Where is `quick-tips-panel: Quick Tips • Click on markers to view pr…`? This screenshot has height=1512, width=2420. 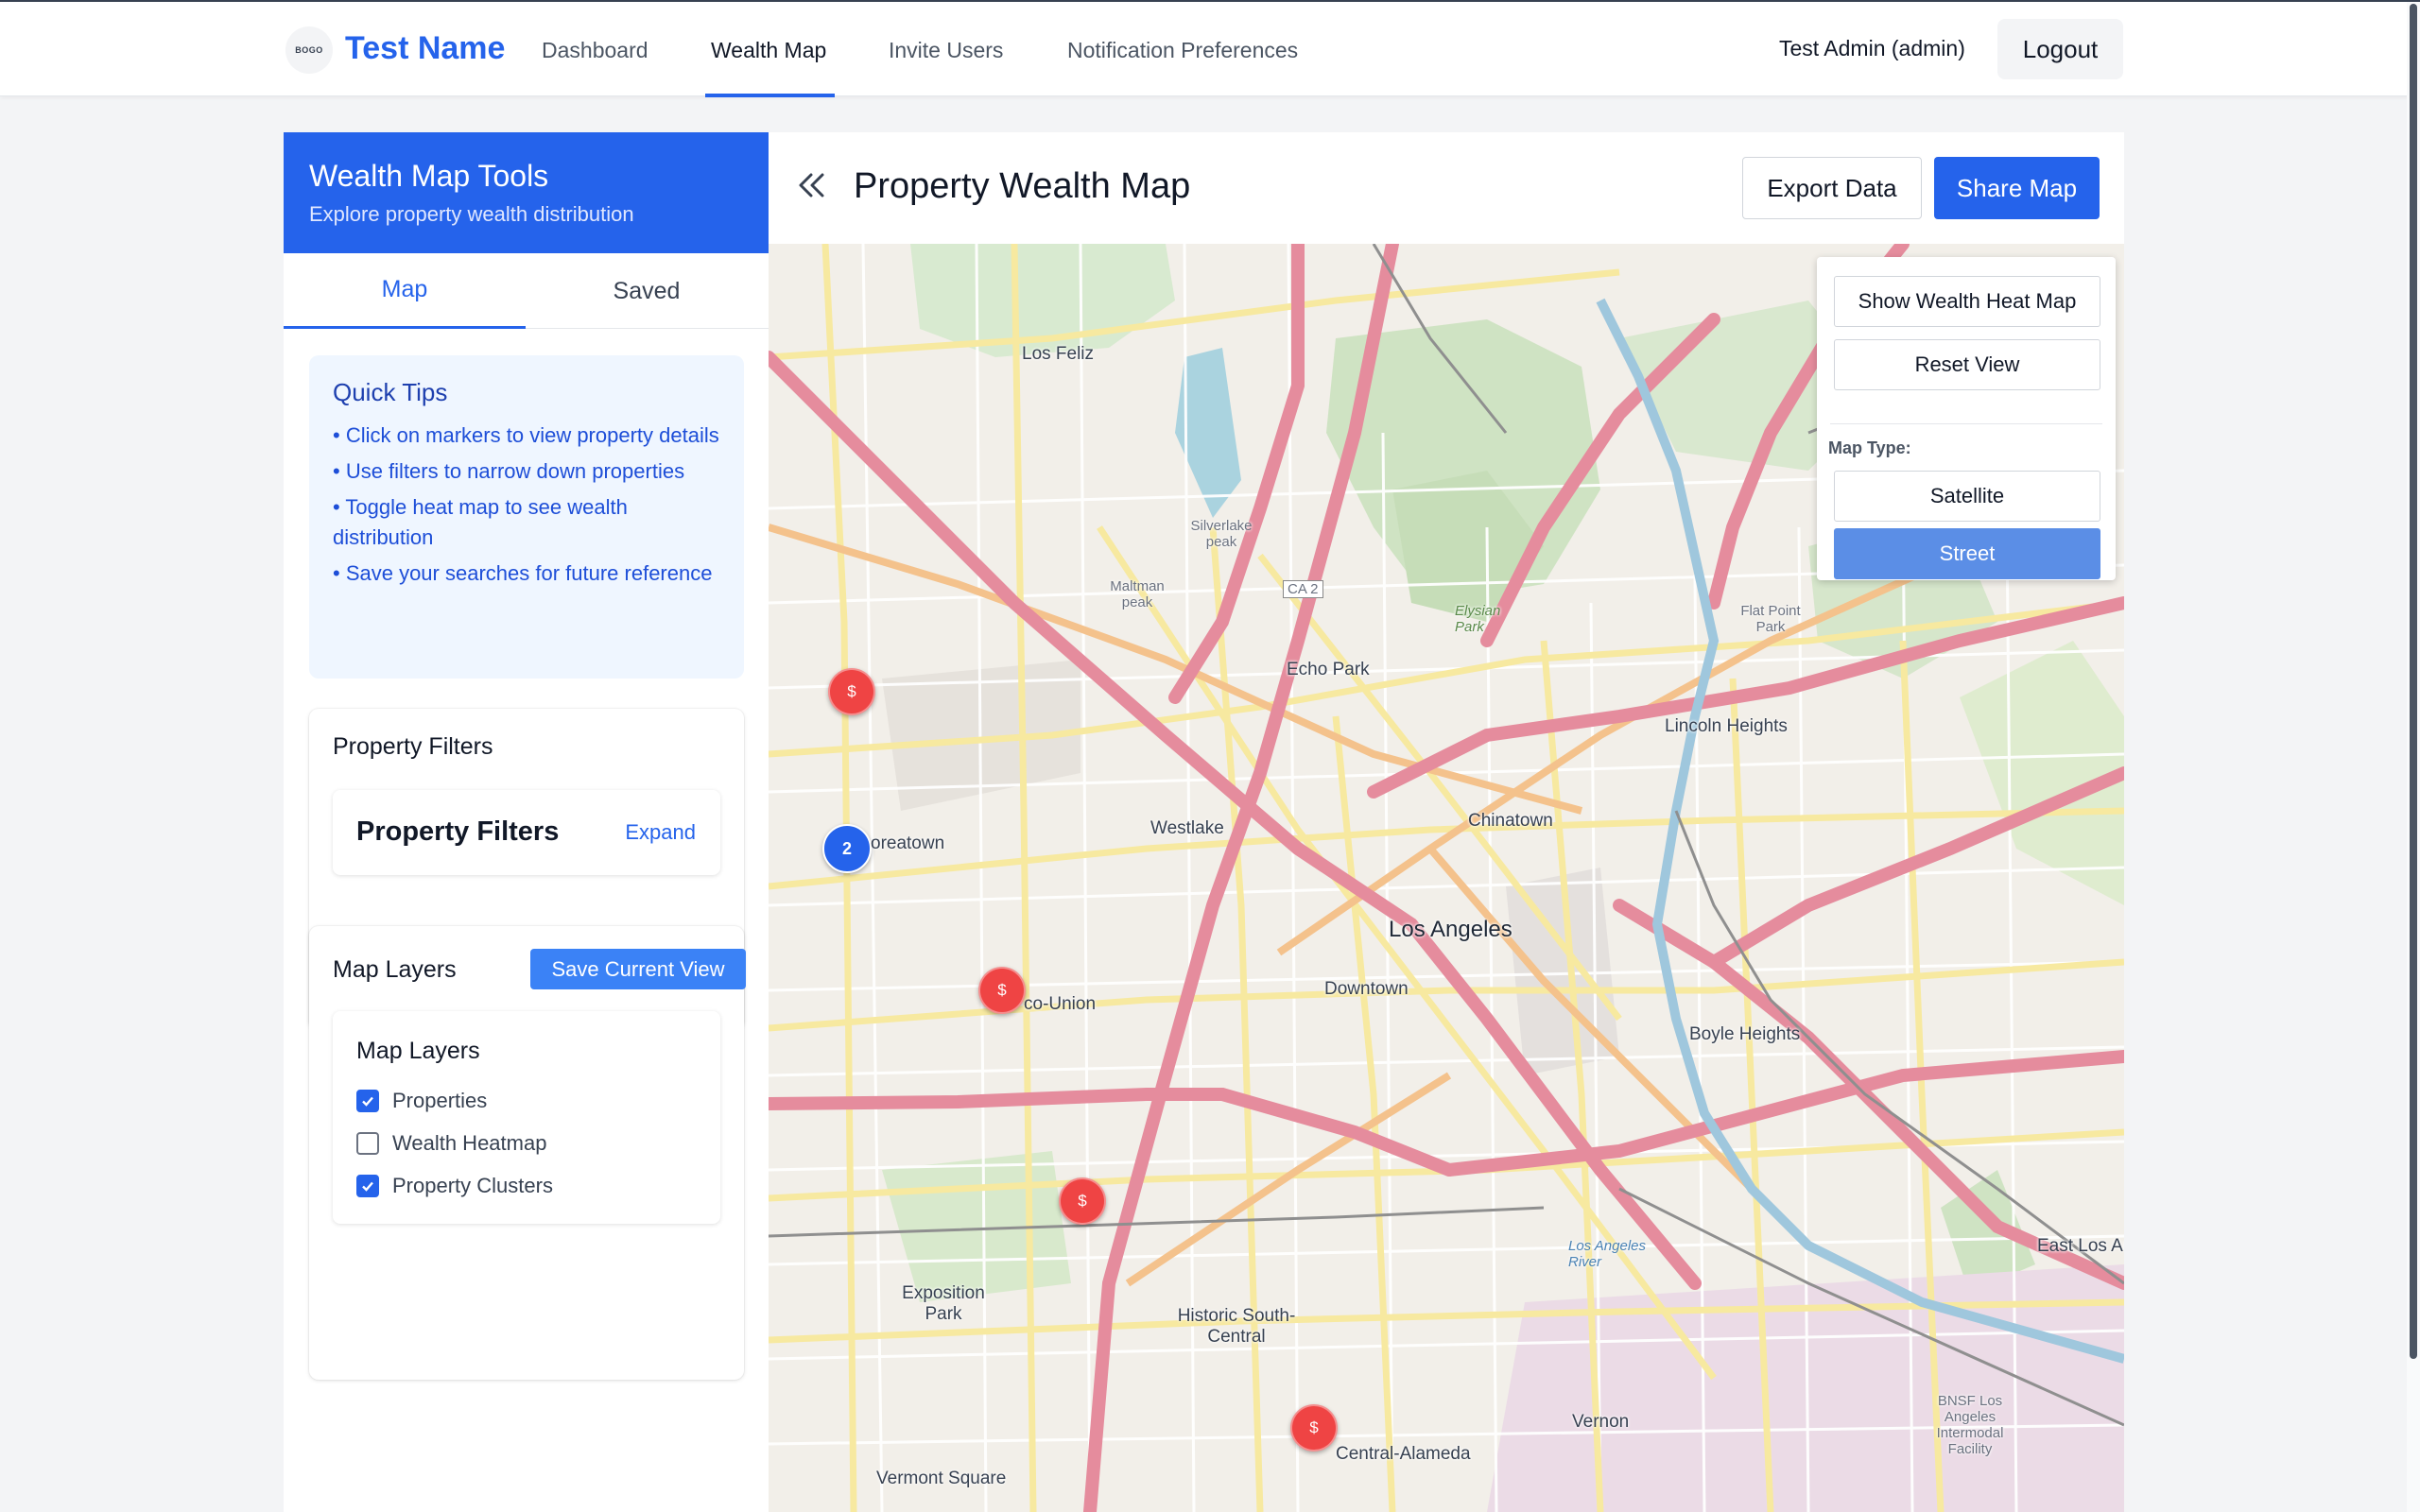
quick-tips-panel: Quick Tips • Click on markers to view pr… is located at coordinates (526, 517).